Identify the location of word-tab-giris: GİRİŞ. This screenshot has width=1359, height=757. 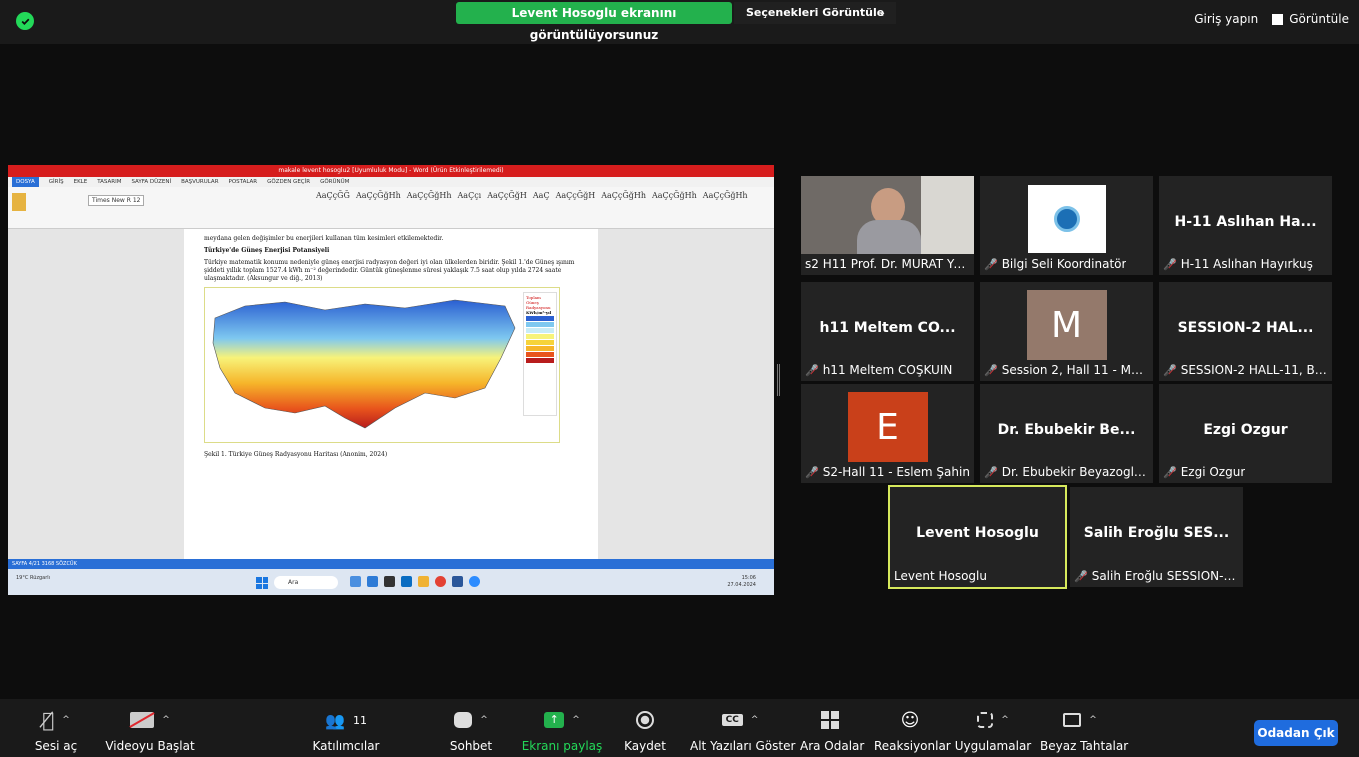
(56, 182).